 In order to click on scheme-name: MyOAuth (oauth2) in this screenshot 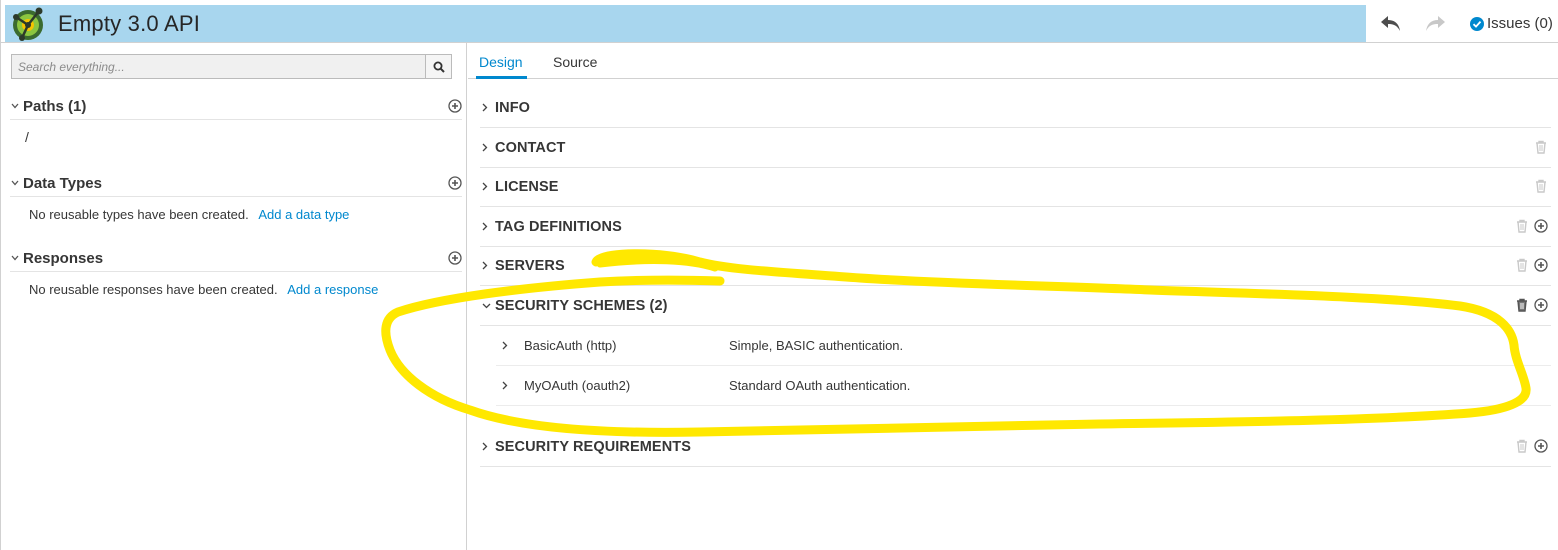, I will do `click(577, 385)`.